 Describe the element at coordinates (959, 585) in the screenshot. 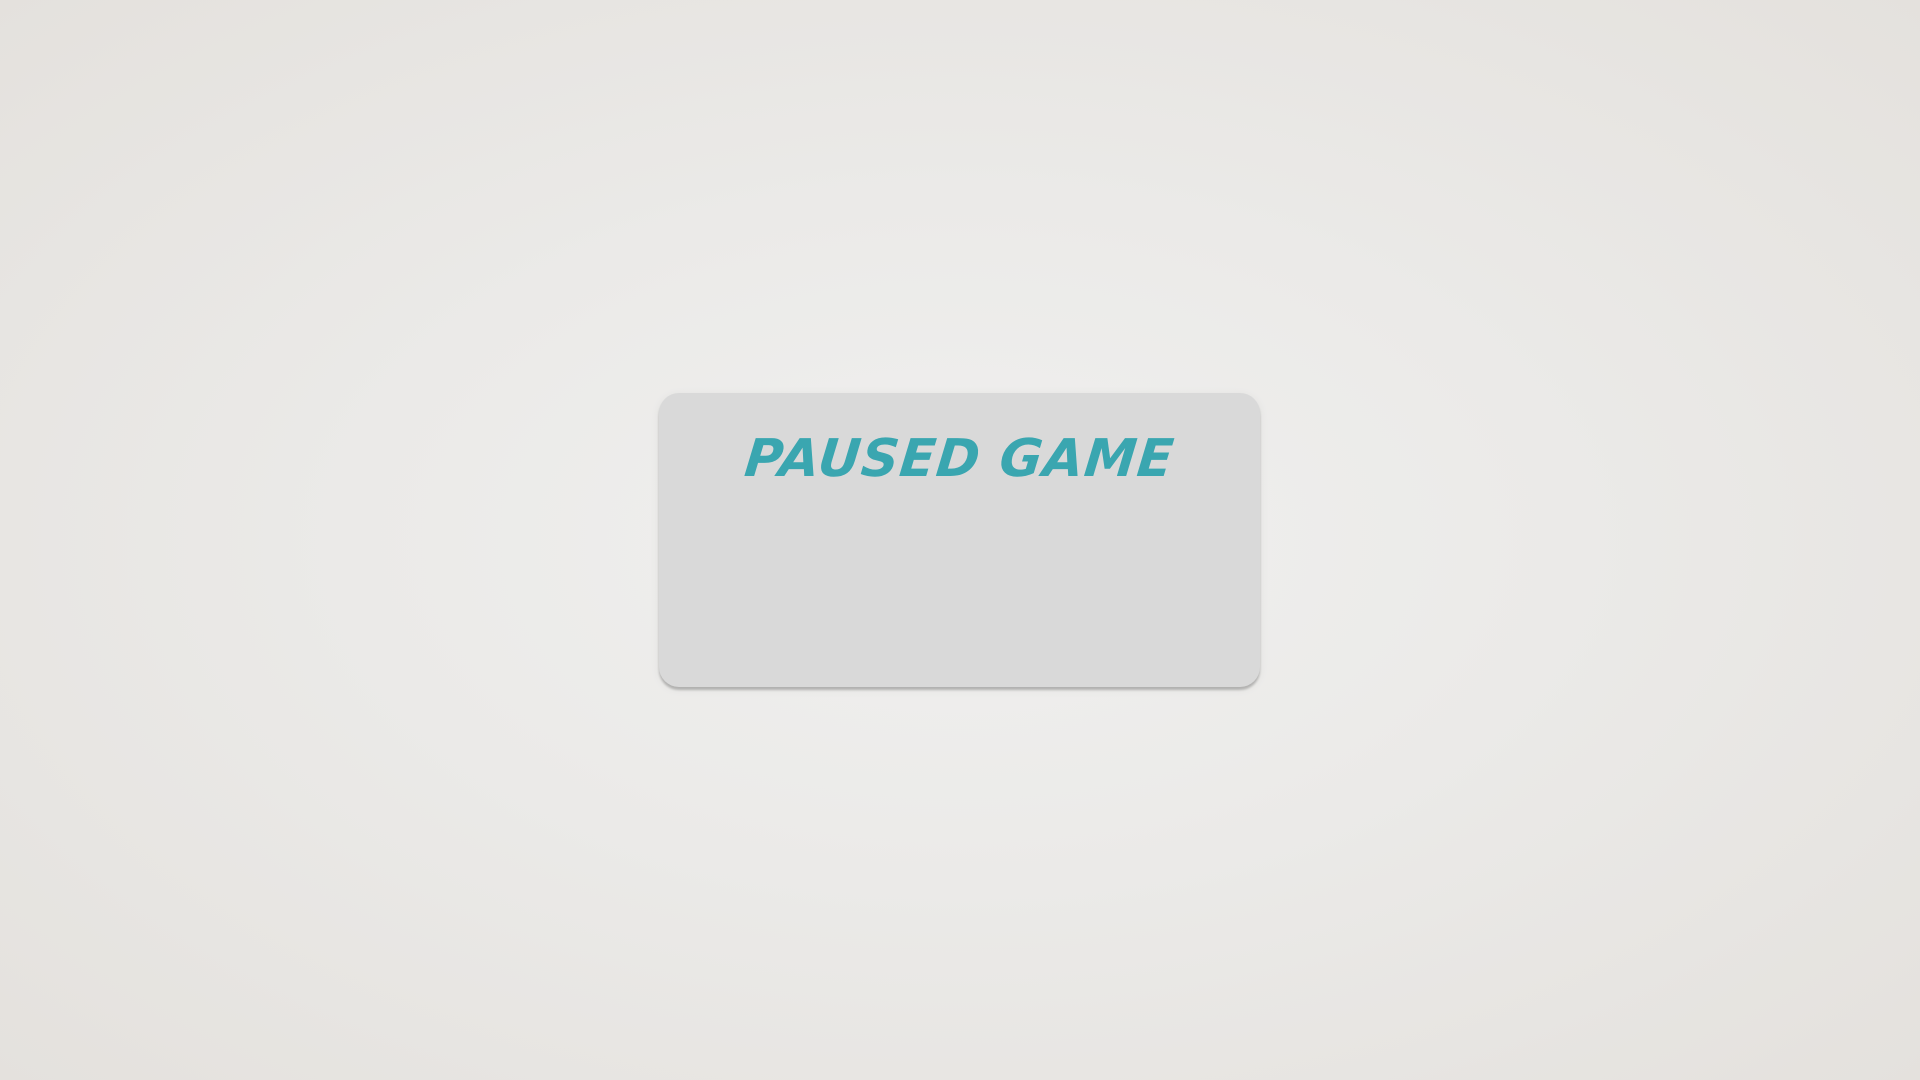

I see `pause-menu-content-area` at that location.